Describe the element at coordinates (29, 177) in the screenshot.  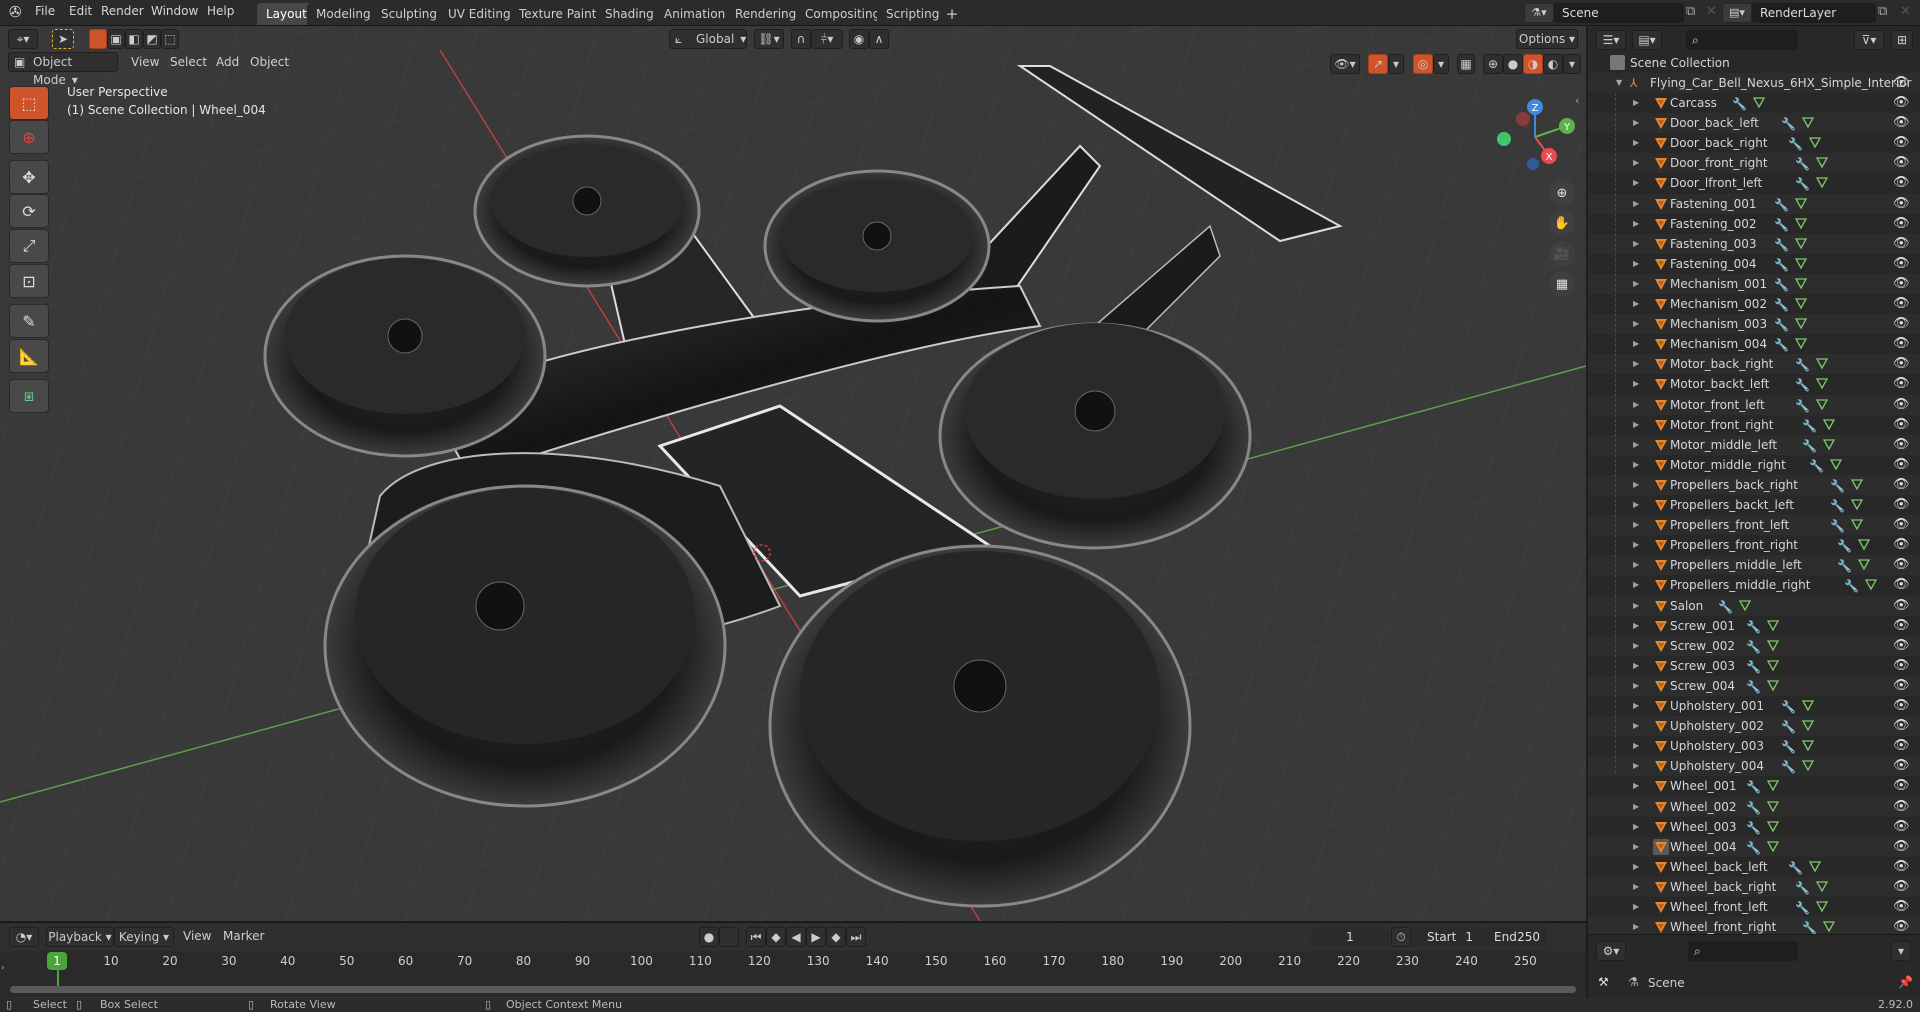
I see `tool-move: ✥` at that location.